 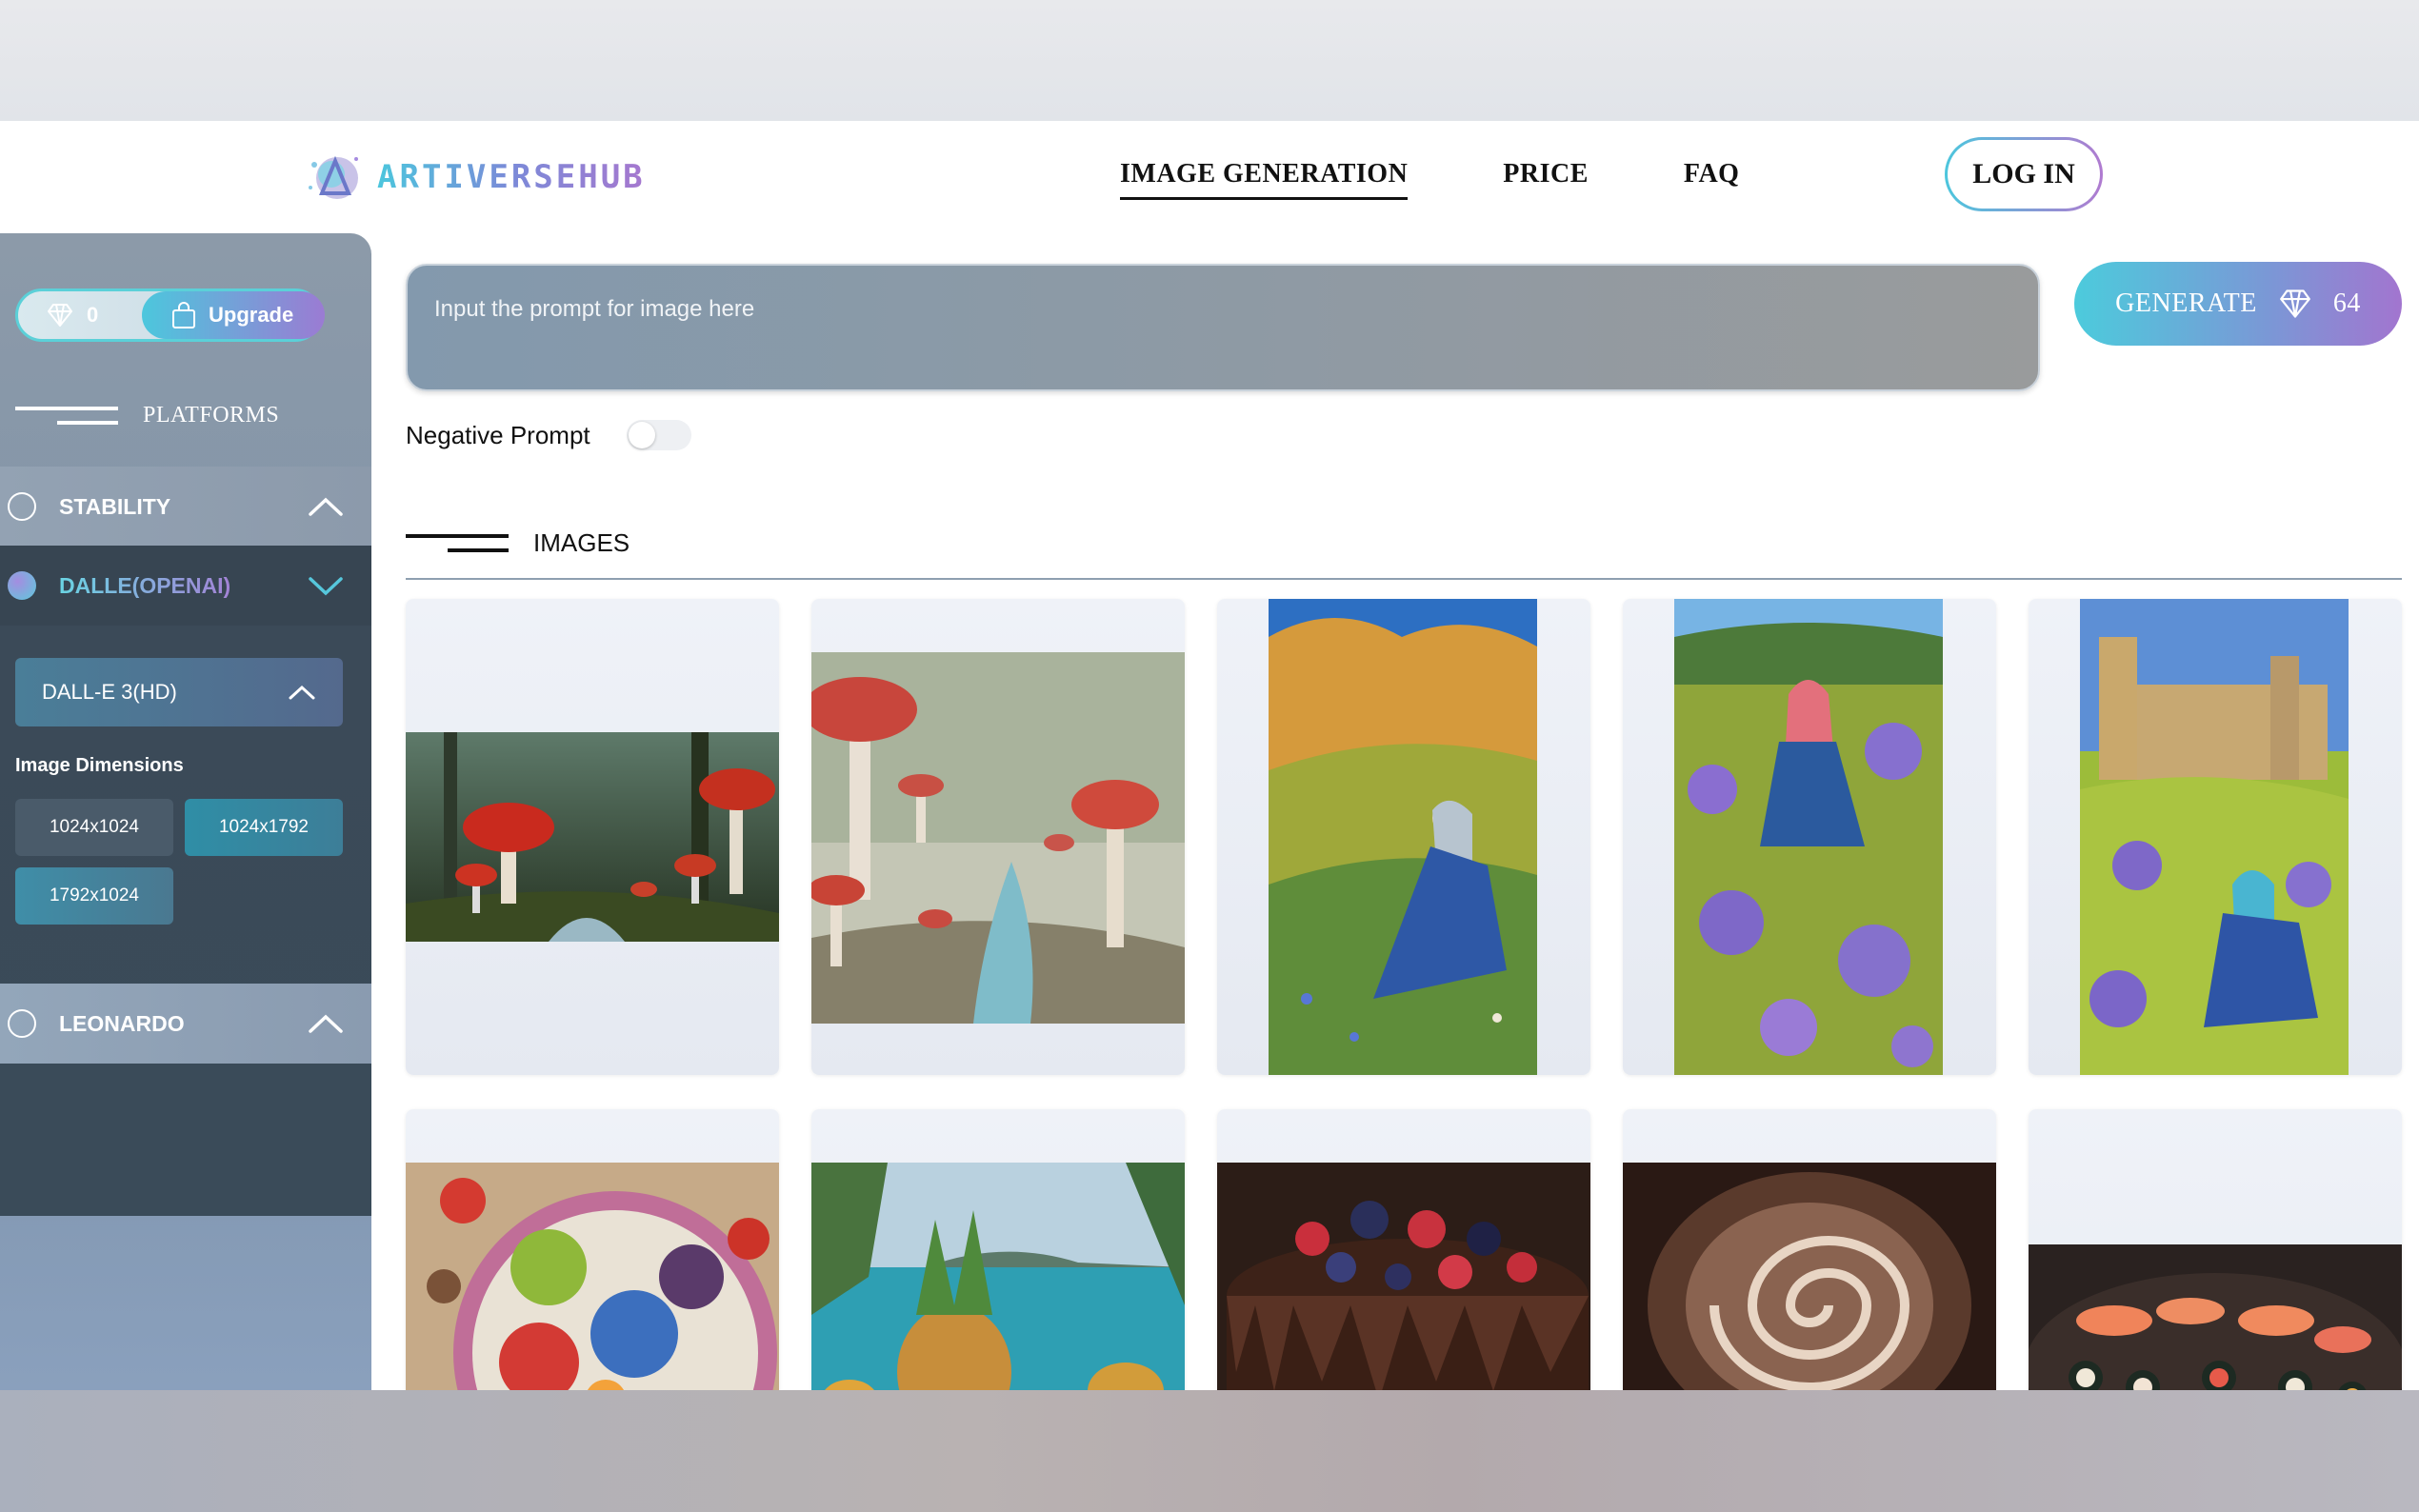 What do you see at coordinates (512, 177) in the screenshot?
I see `brand-name: ARTIVERSEHUB` at bounding box center [512, 177].